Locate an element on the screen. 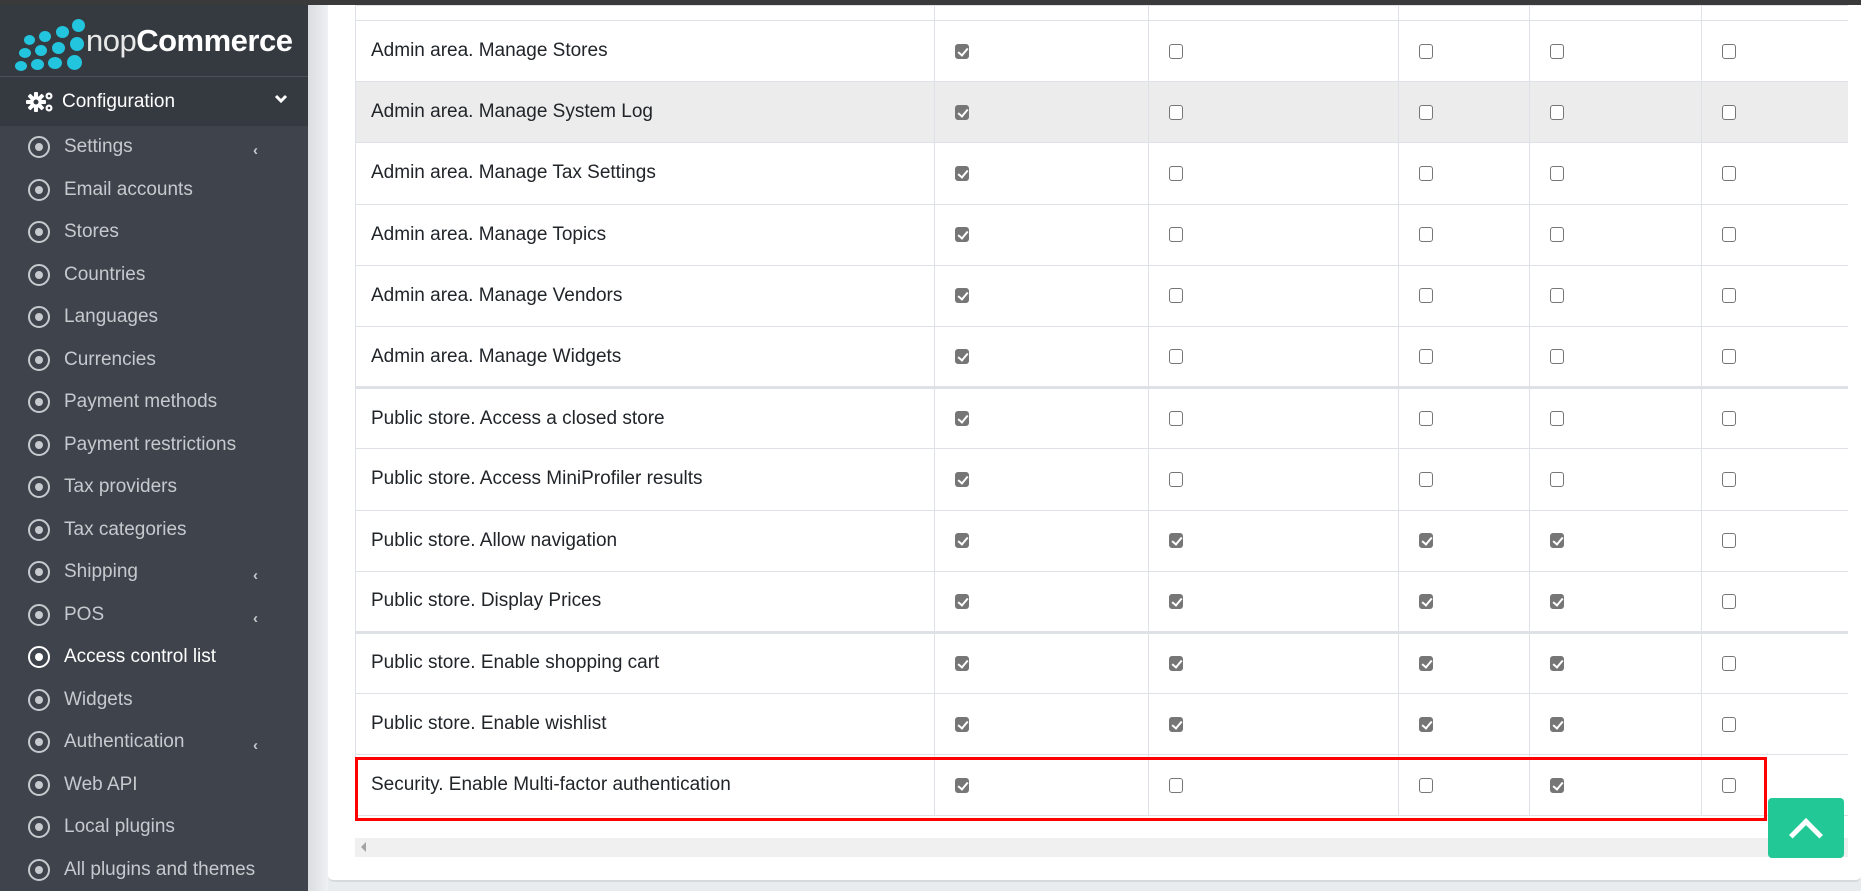  sidebar-item-languages: Languages is located at coordinates (154, 317).